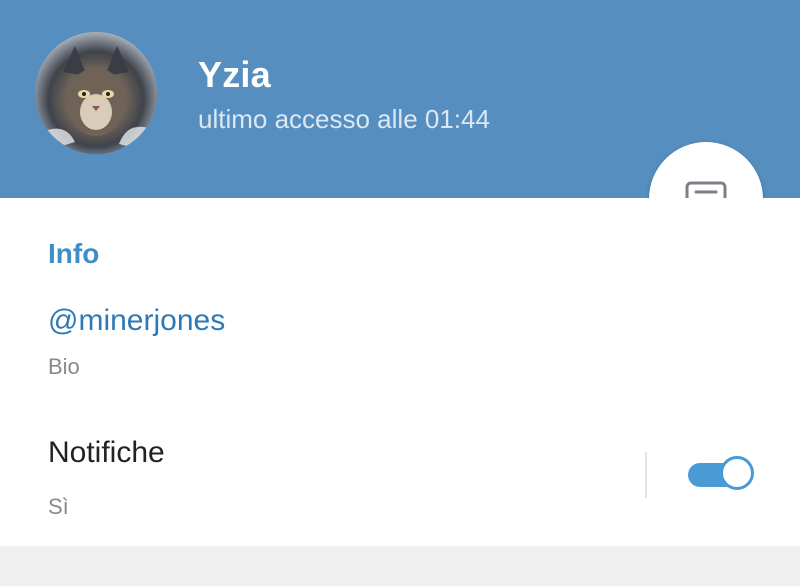  What do you see at coordinates (136, 321) in the screenshot?
I see `username: @minerjones` at bounding box center [136, 321].